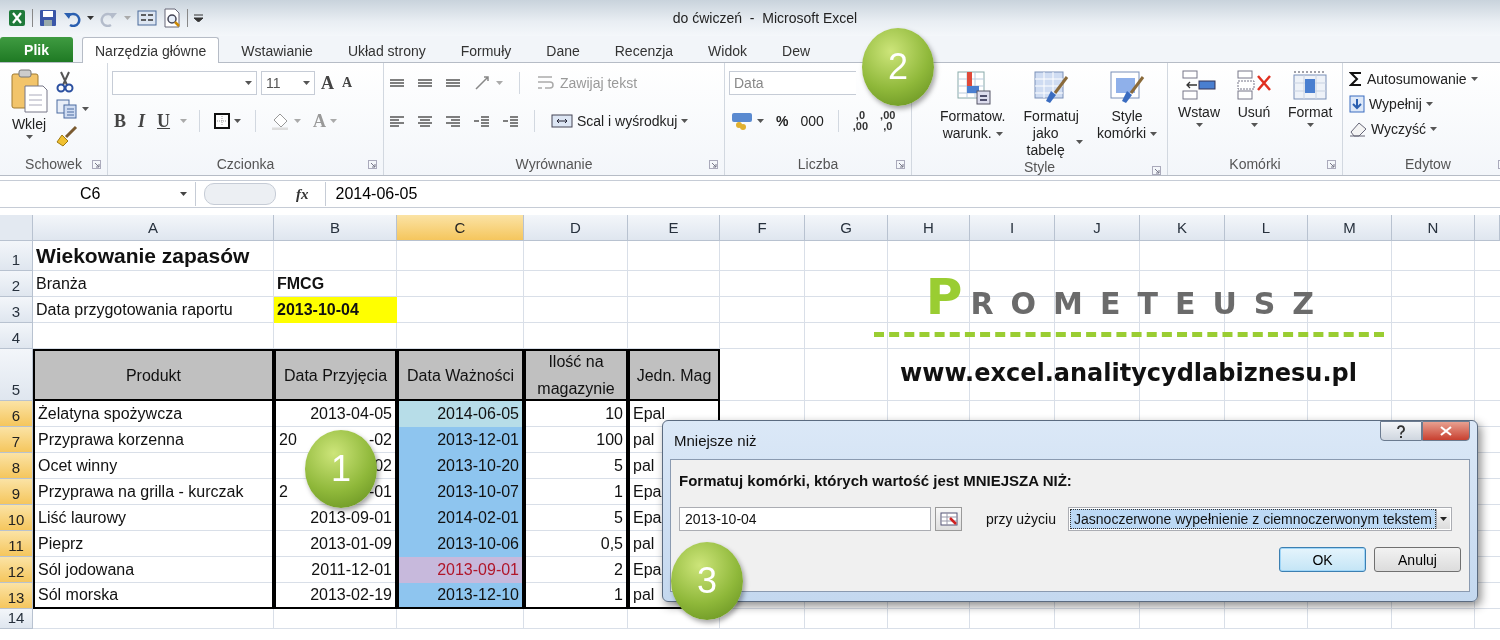 Image resolution: width=1500 pixels, height=640 pixels. I want to click on column-header: F, so click(762, 228).